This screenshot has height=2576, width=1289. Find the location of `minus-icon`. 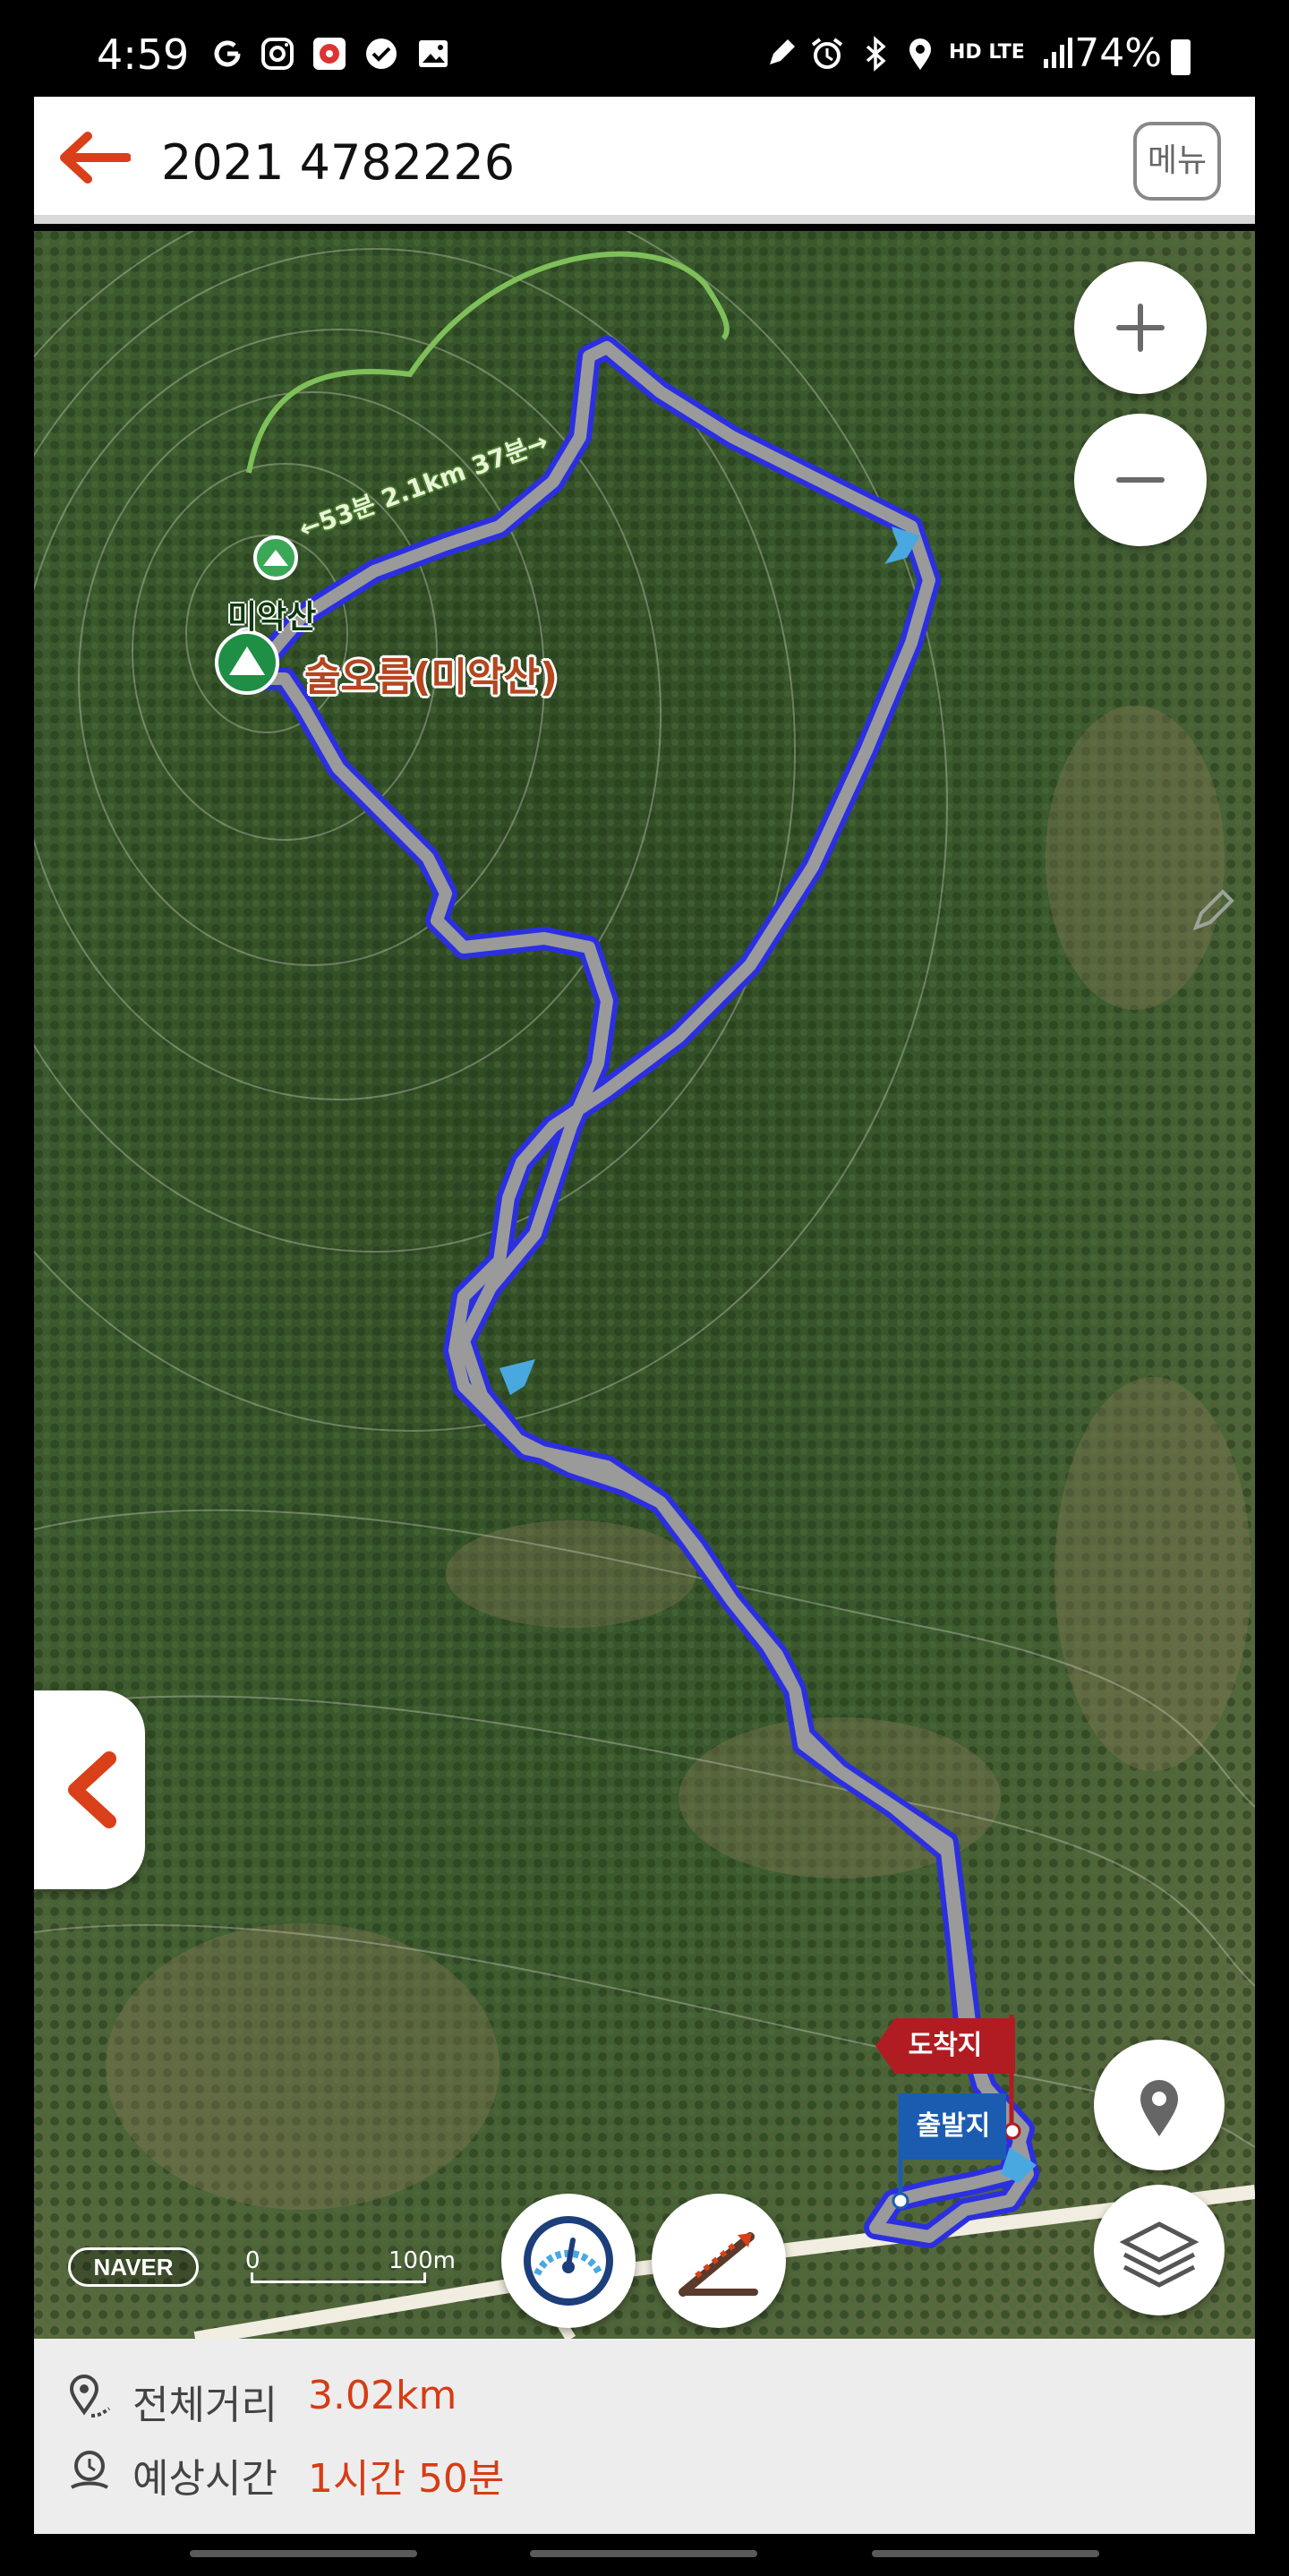

minus-icon is located at coordinates (1140, 480).